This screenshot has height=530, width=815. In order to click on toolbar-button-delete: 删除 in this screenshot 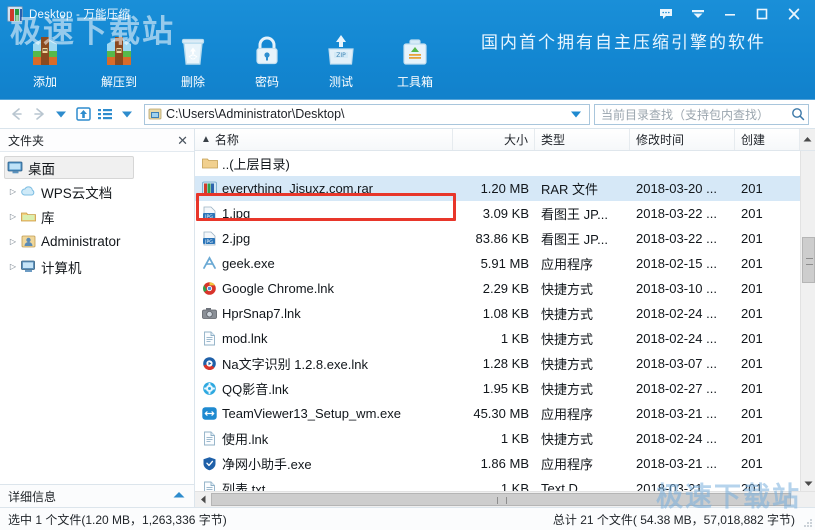, I will do `click(193, 61)`.